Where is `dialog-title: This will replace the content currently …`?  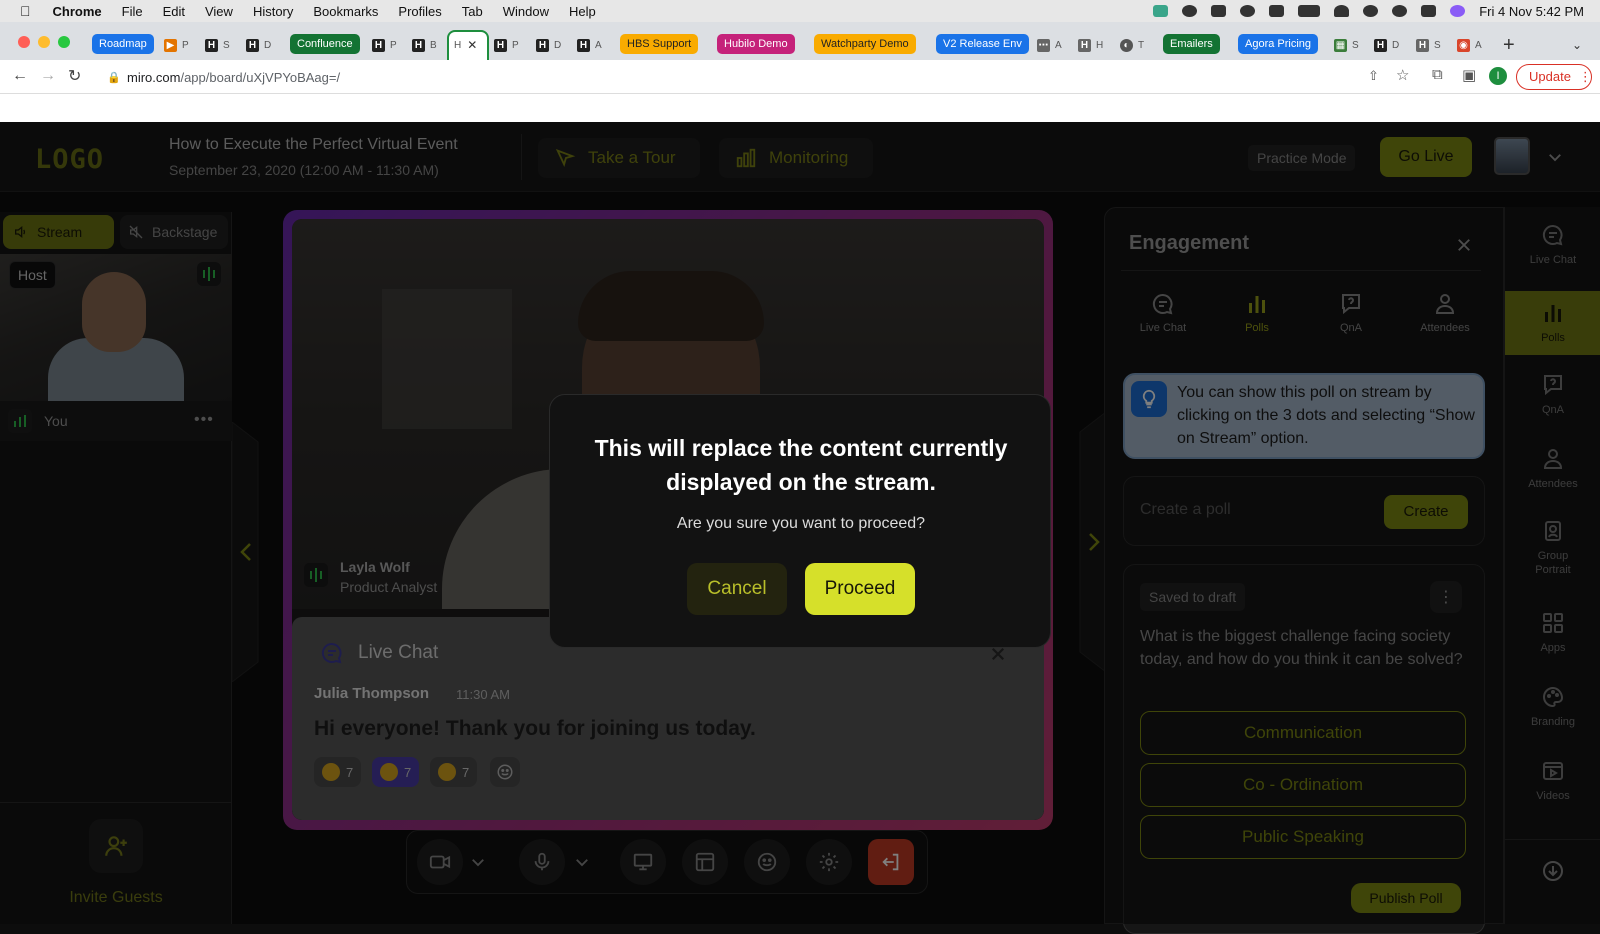 dialog-title: This will replace the content currently … is located at coordinates (801, 465).